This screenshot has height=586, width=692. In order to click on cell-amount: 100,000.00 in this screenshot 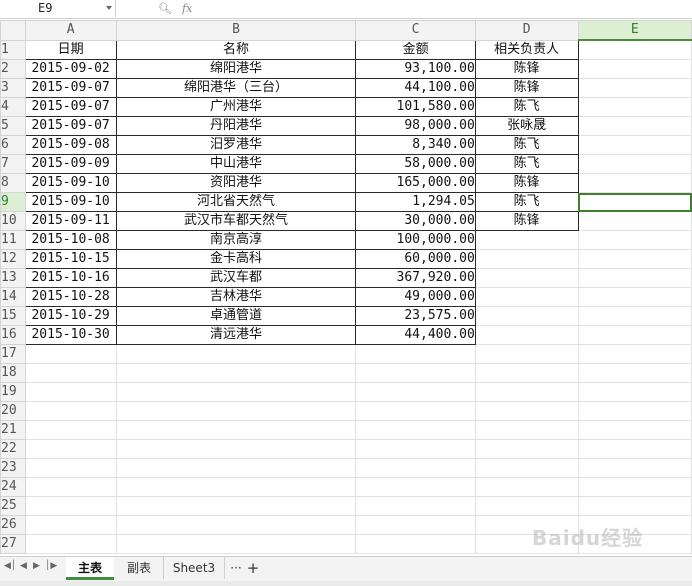, I will do `click(415, 240)`.